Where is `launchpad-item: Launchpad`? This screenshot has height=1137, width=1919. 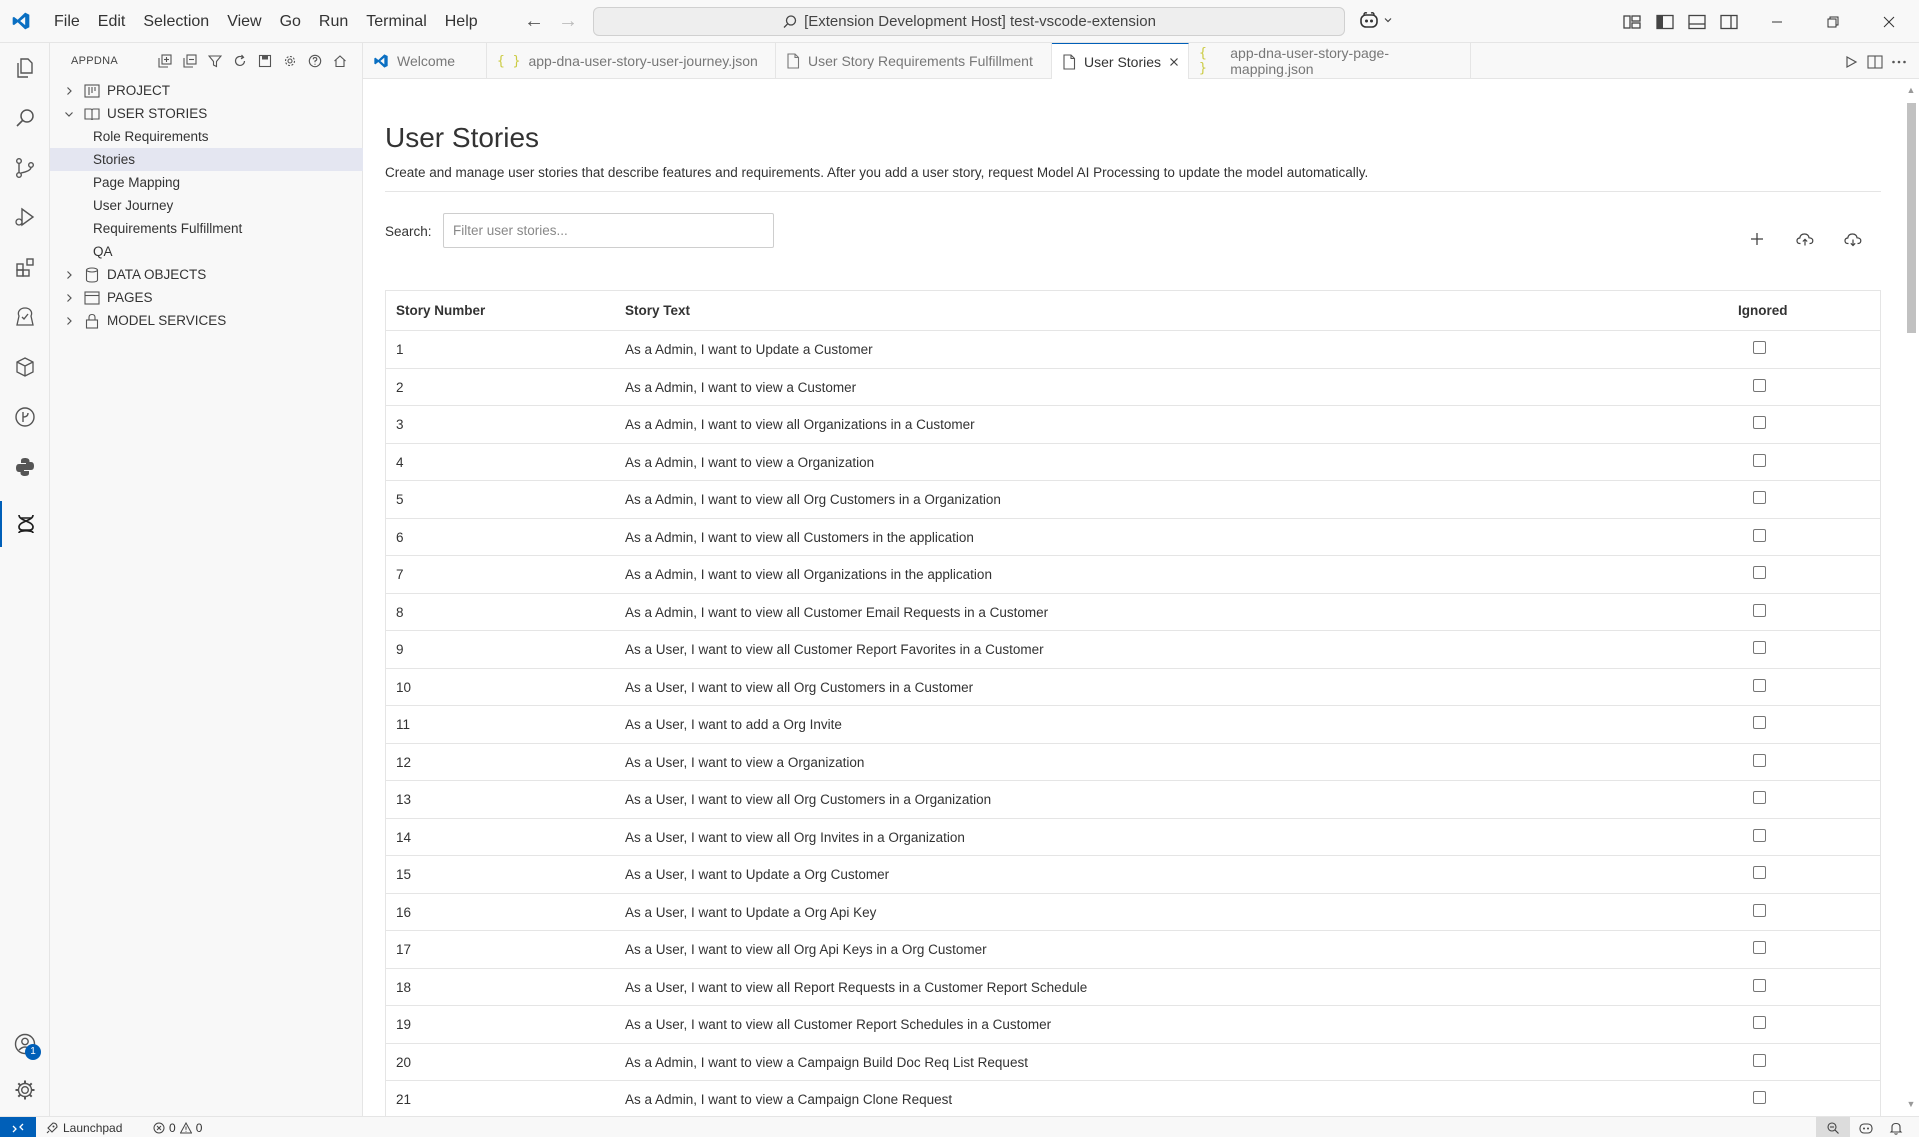
launchpad-item: Launchpad is located at coordinates (83, 1127).